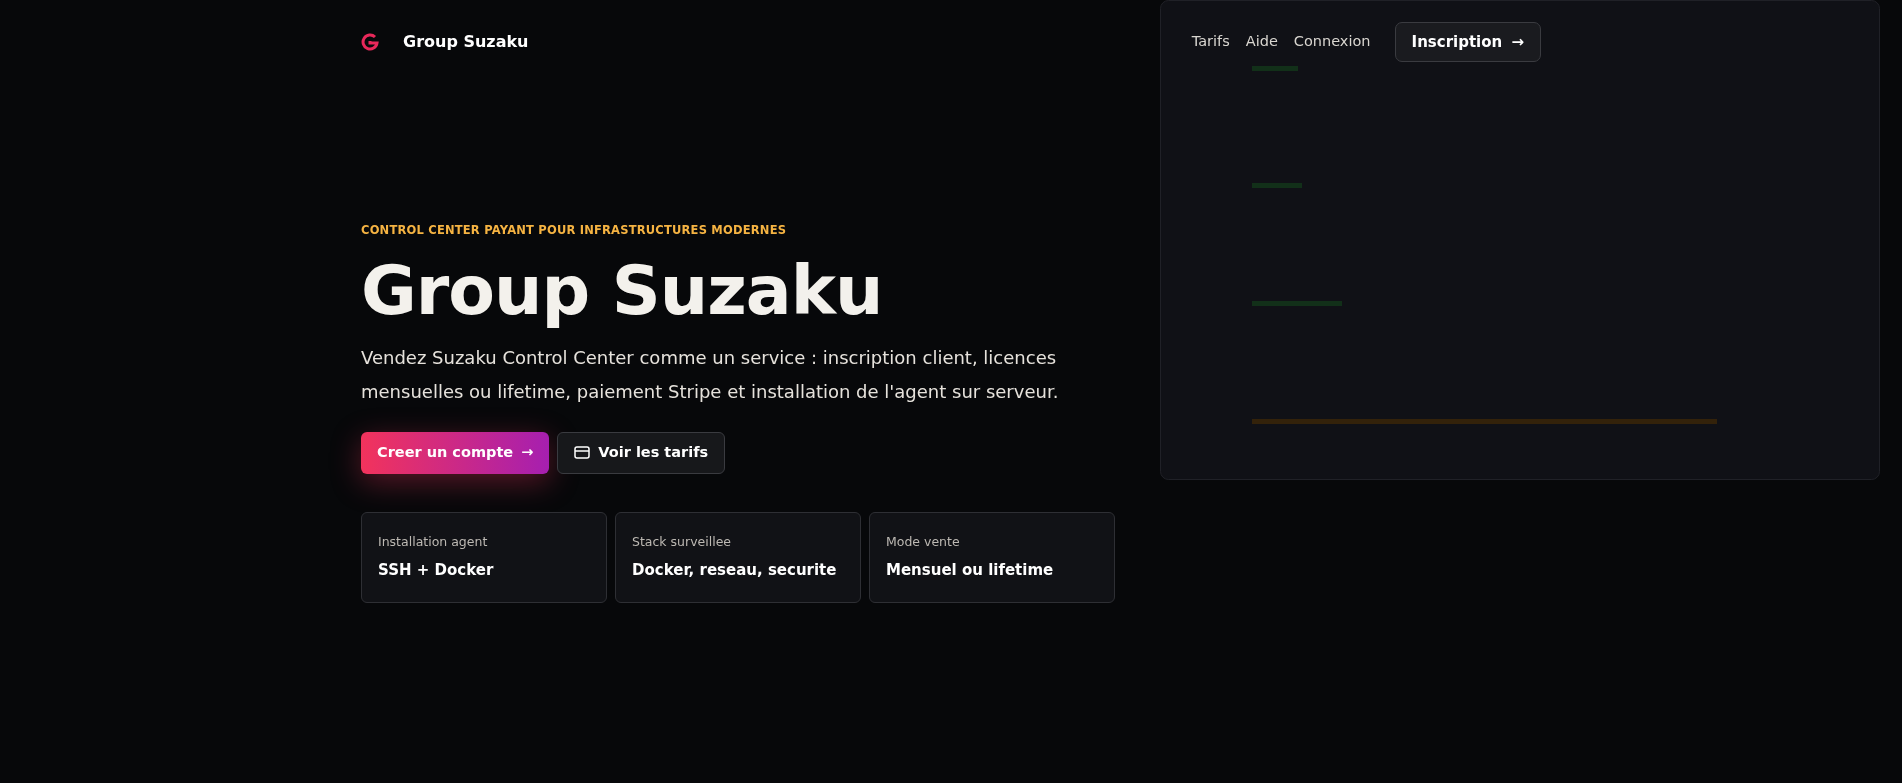 This screenshot has width=1902, height=783. What do you see at coordinates (582, 453) in the screenshot?
I see `card-icon` at bounding box center [582, 453].